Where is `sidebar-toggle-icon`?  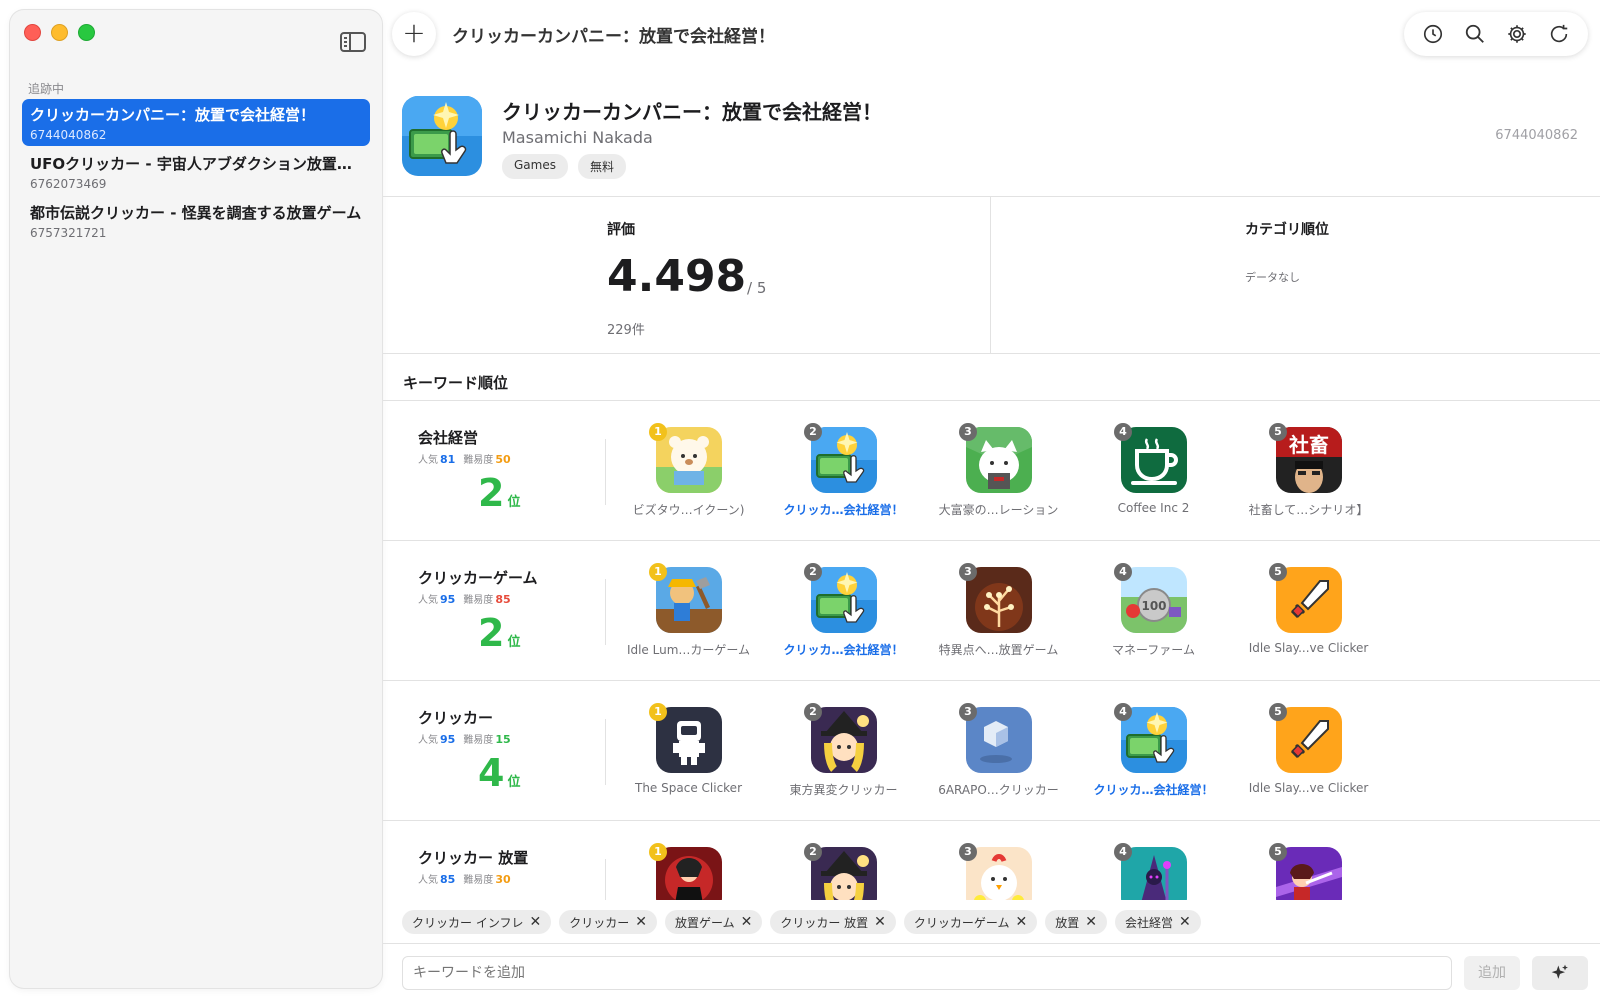 sidebar-toggle-icon is located at coordinates (353, 42).